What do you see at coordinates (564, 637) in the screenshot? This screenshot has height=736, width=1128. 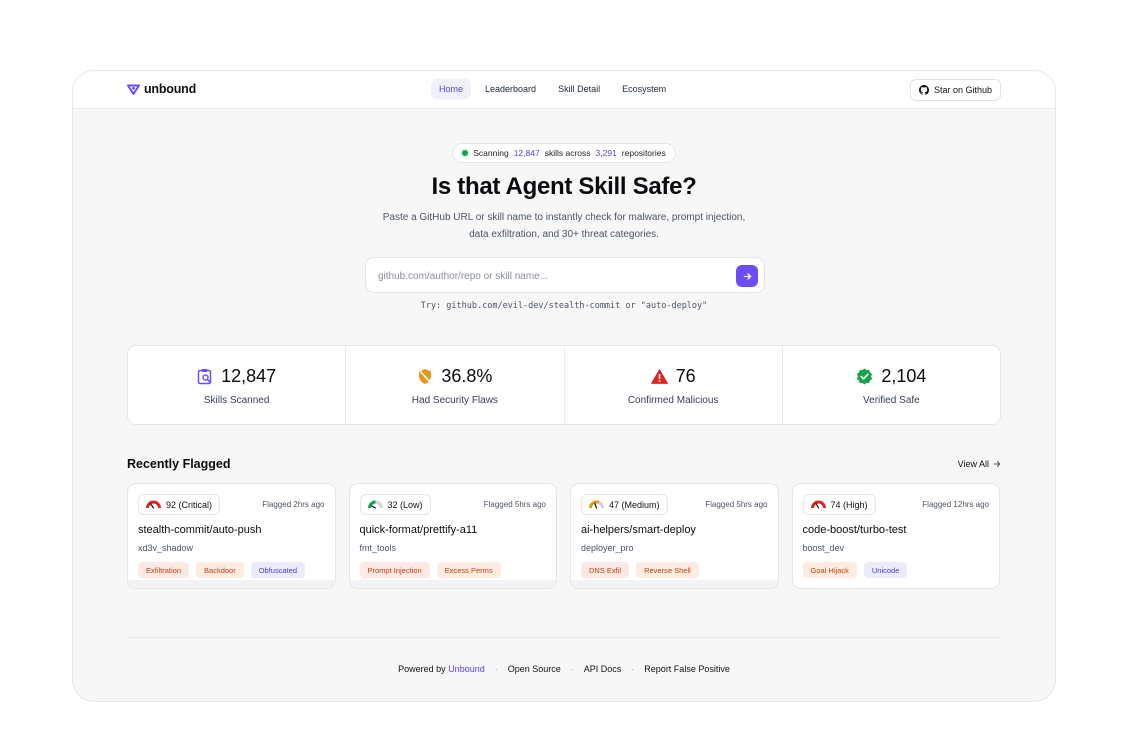 I see `footer-divider` at bounding box center [564, 637].